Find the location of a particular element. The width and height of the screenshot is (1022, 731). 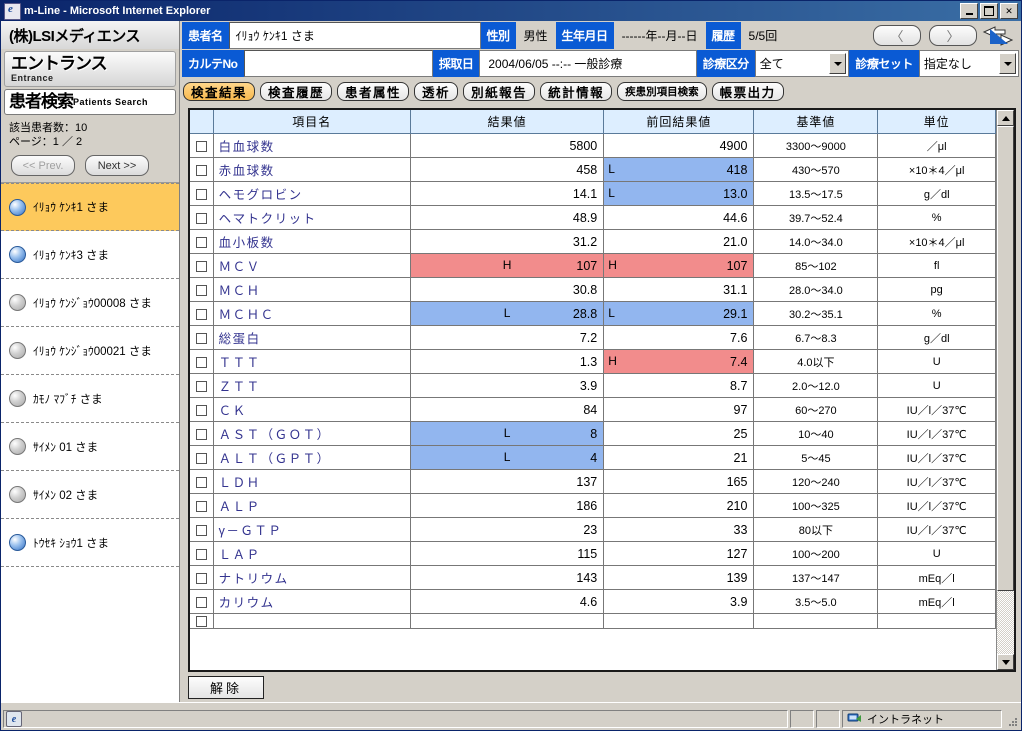

mail-transfer-icon is located at coordinates (998, 35).